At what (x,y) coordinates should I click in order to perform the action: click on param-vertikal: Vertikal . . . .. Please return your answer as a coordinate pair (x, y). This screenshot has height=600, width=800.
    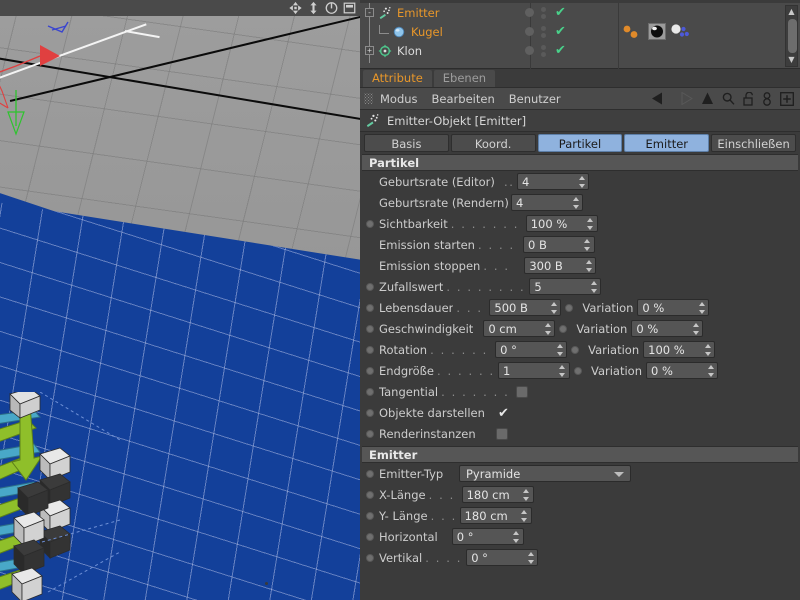
    Looking at the image, I should click on (580, 557).